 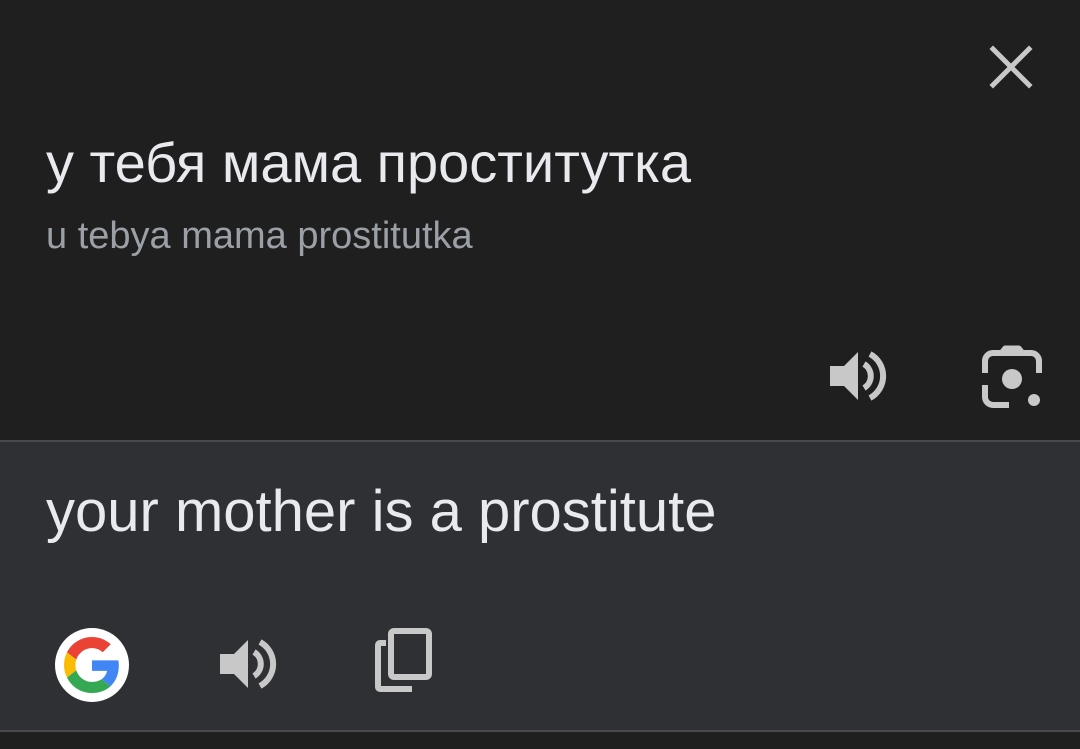 I want to click on translation-listen-button, so click(x=246, y=664).